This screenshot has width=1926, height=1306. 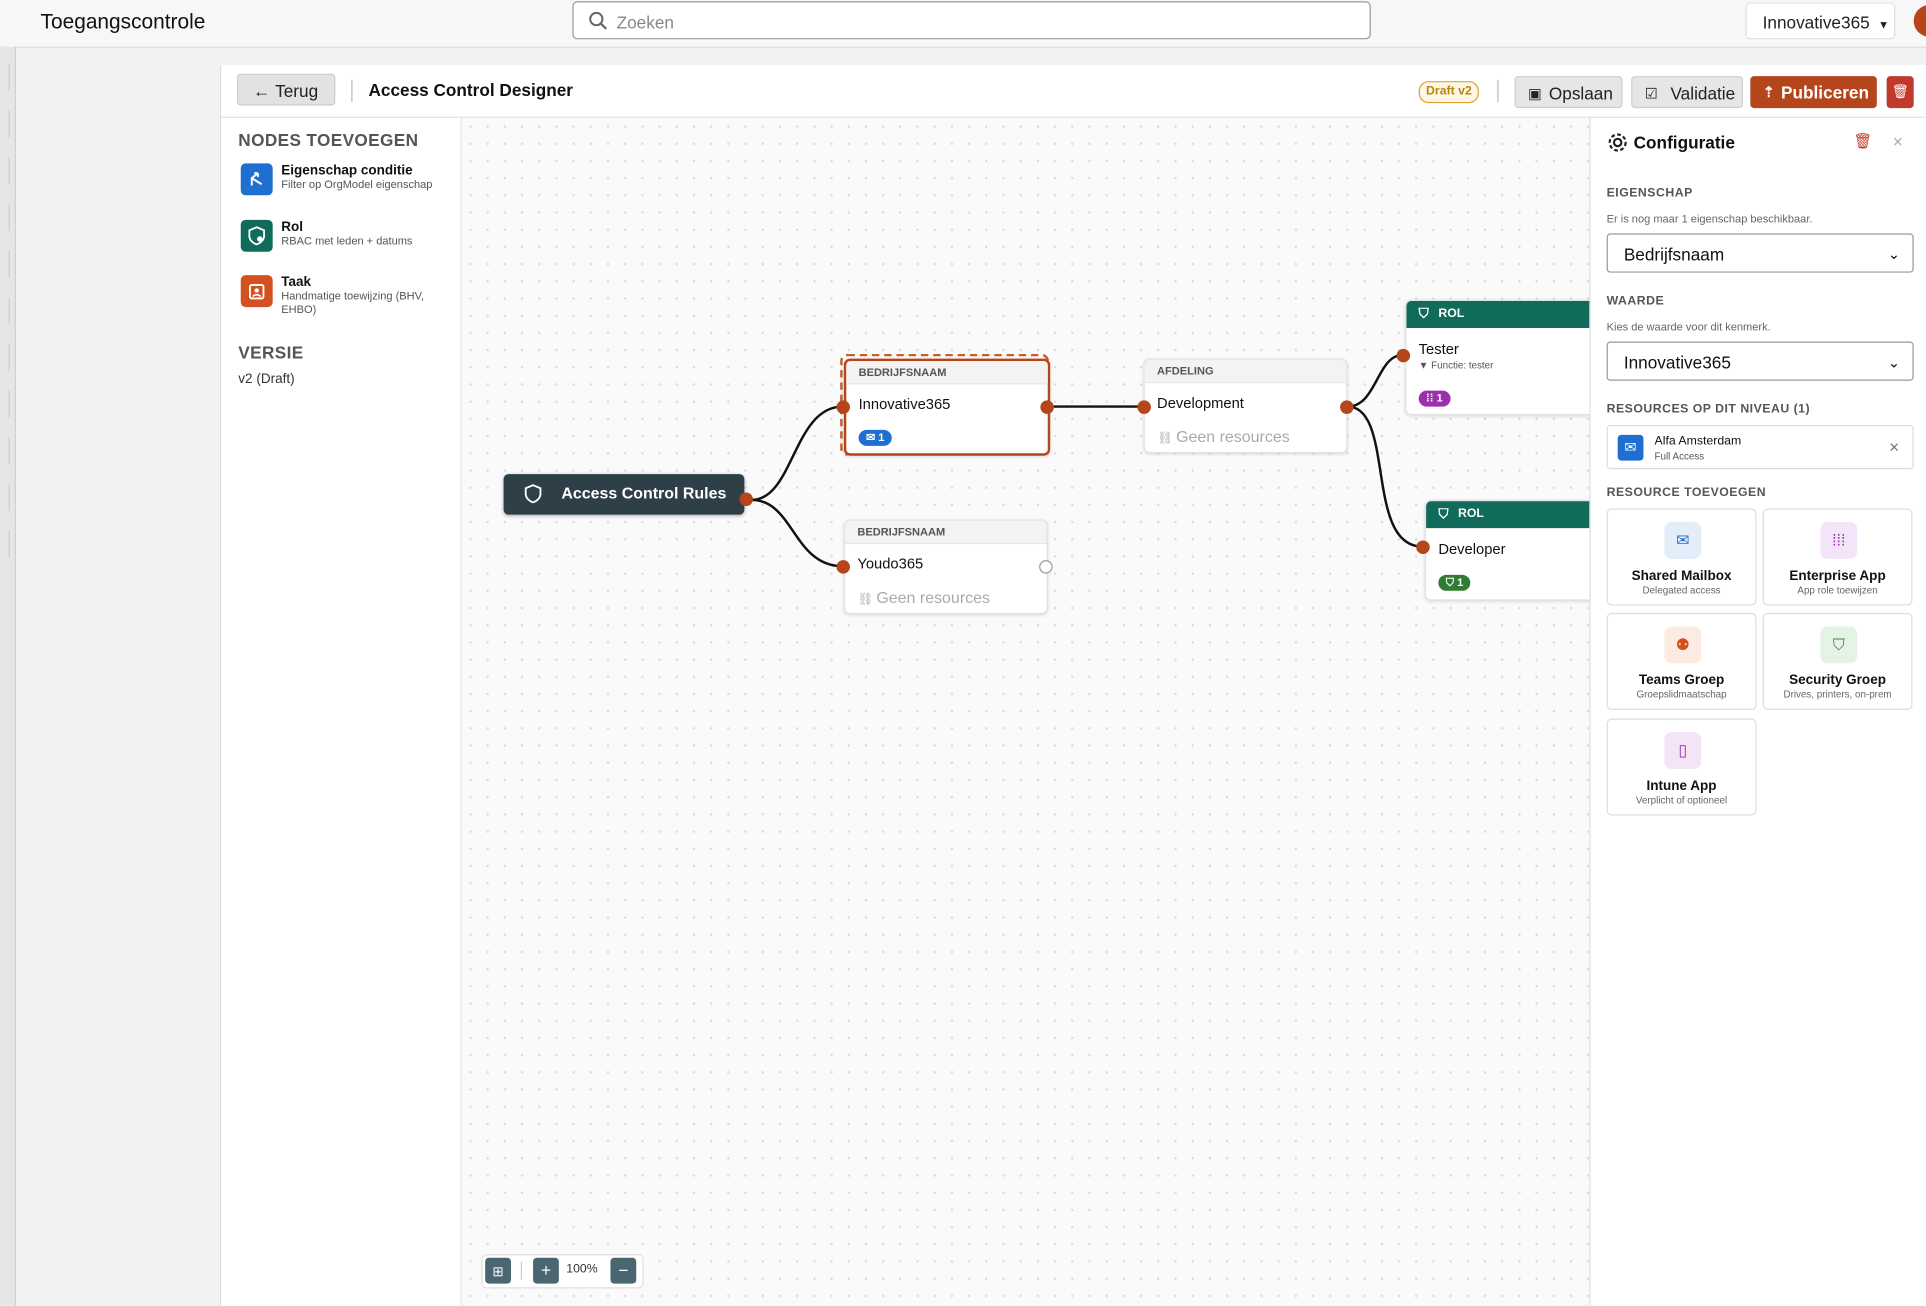 What do you see at coordinates (1046, 567) in the screenshot?
I see `output-port-empty` at bounding box center [1046, 567].